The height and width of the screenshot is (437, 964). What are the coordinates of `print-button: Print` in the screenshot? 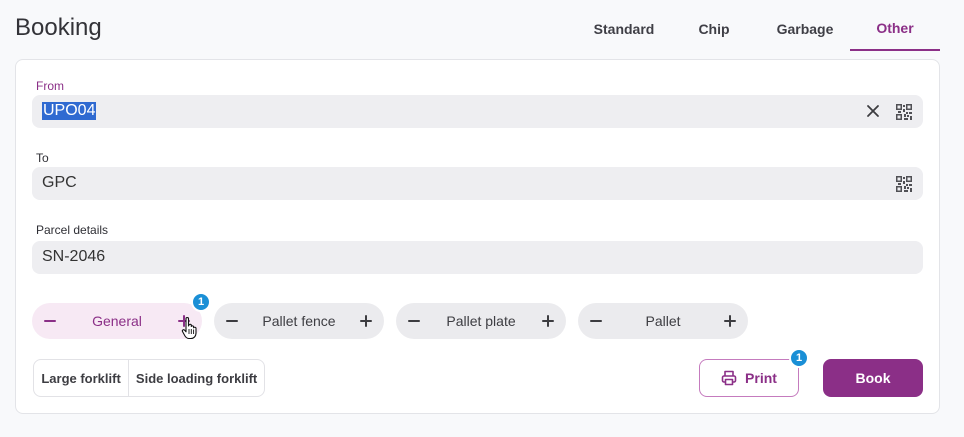 It's located at (749, 378).